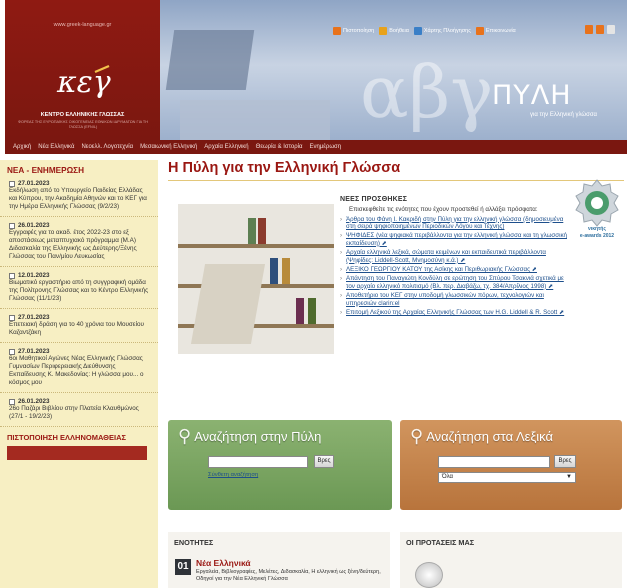 The height and width of the screenshot is (588, 627). I want to click on contact-icon, so click(479, 31).